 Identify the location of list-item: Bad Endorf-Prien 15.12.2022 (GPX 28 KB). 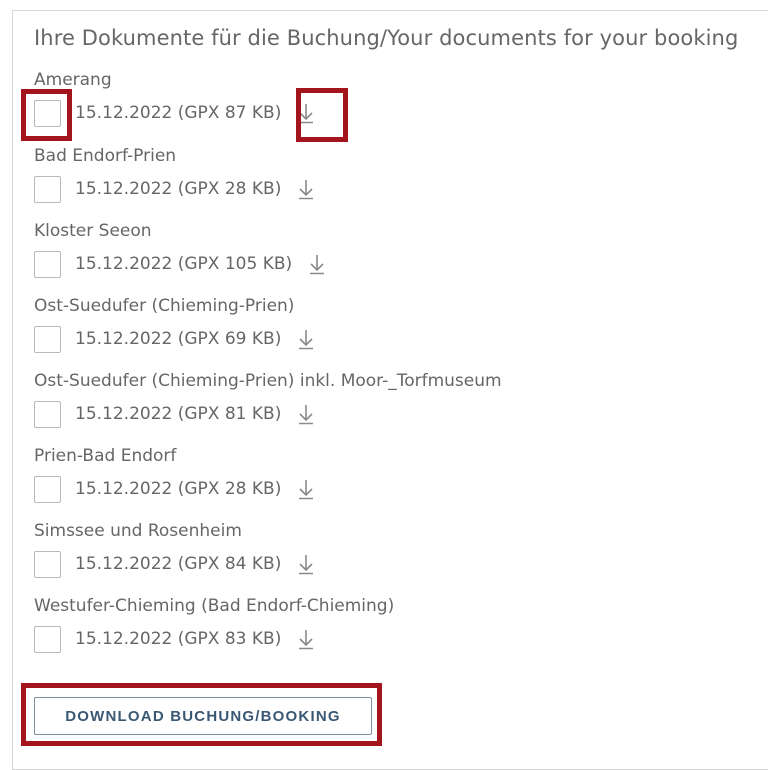
(394, 181).